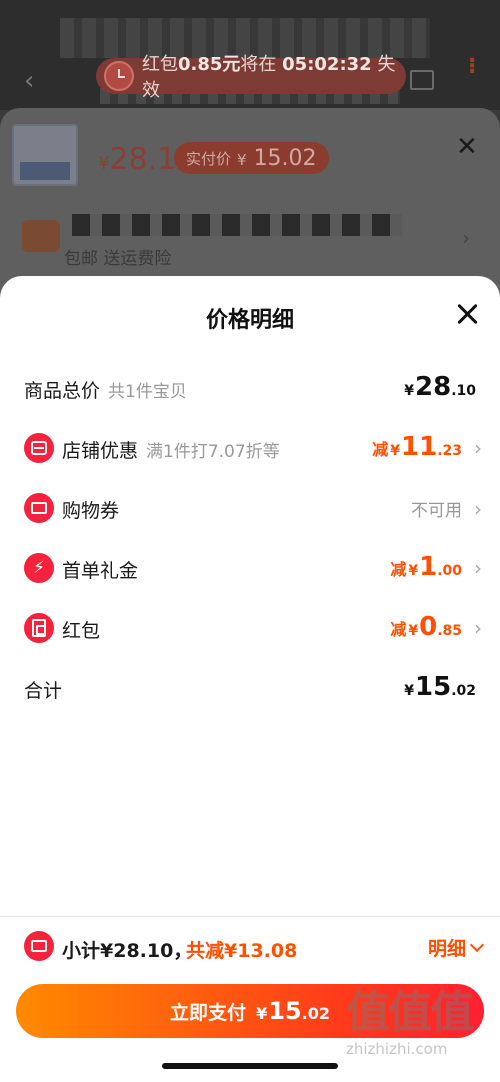  I want to click on row-label: 购物券, so click(91, 511).